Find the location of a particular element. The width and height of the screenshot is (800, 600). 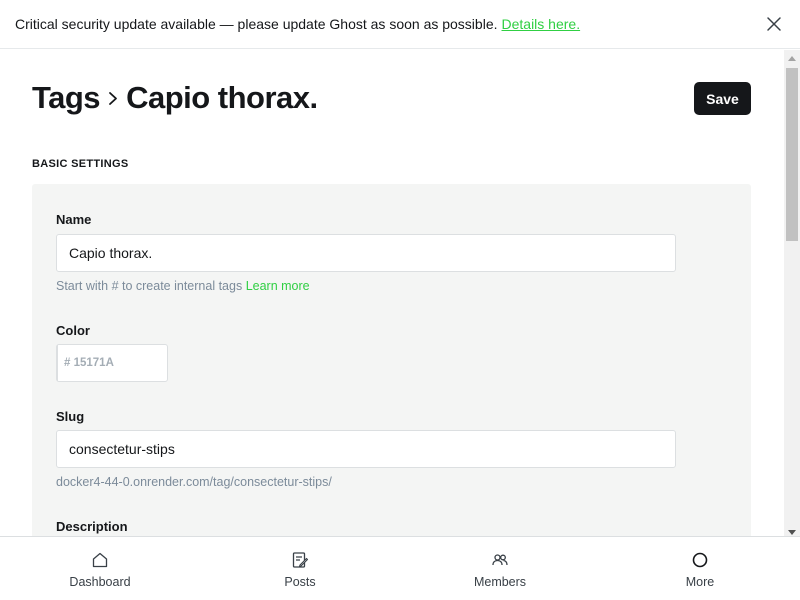

posts-icon is located at coordinates (300, 560).